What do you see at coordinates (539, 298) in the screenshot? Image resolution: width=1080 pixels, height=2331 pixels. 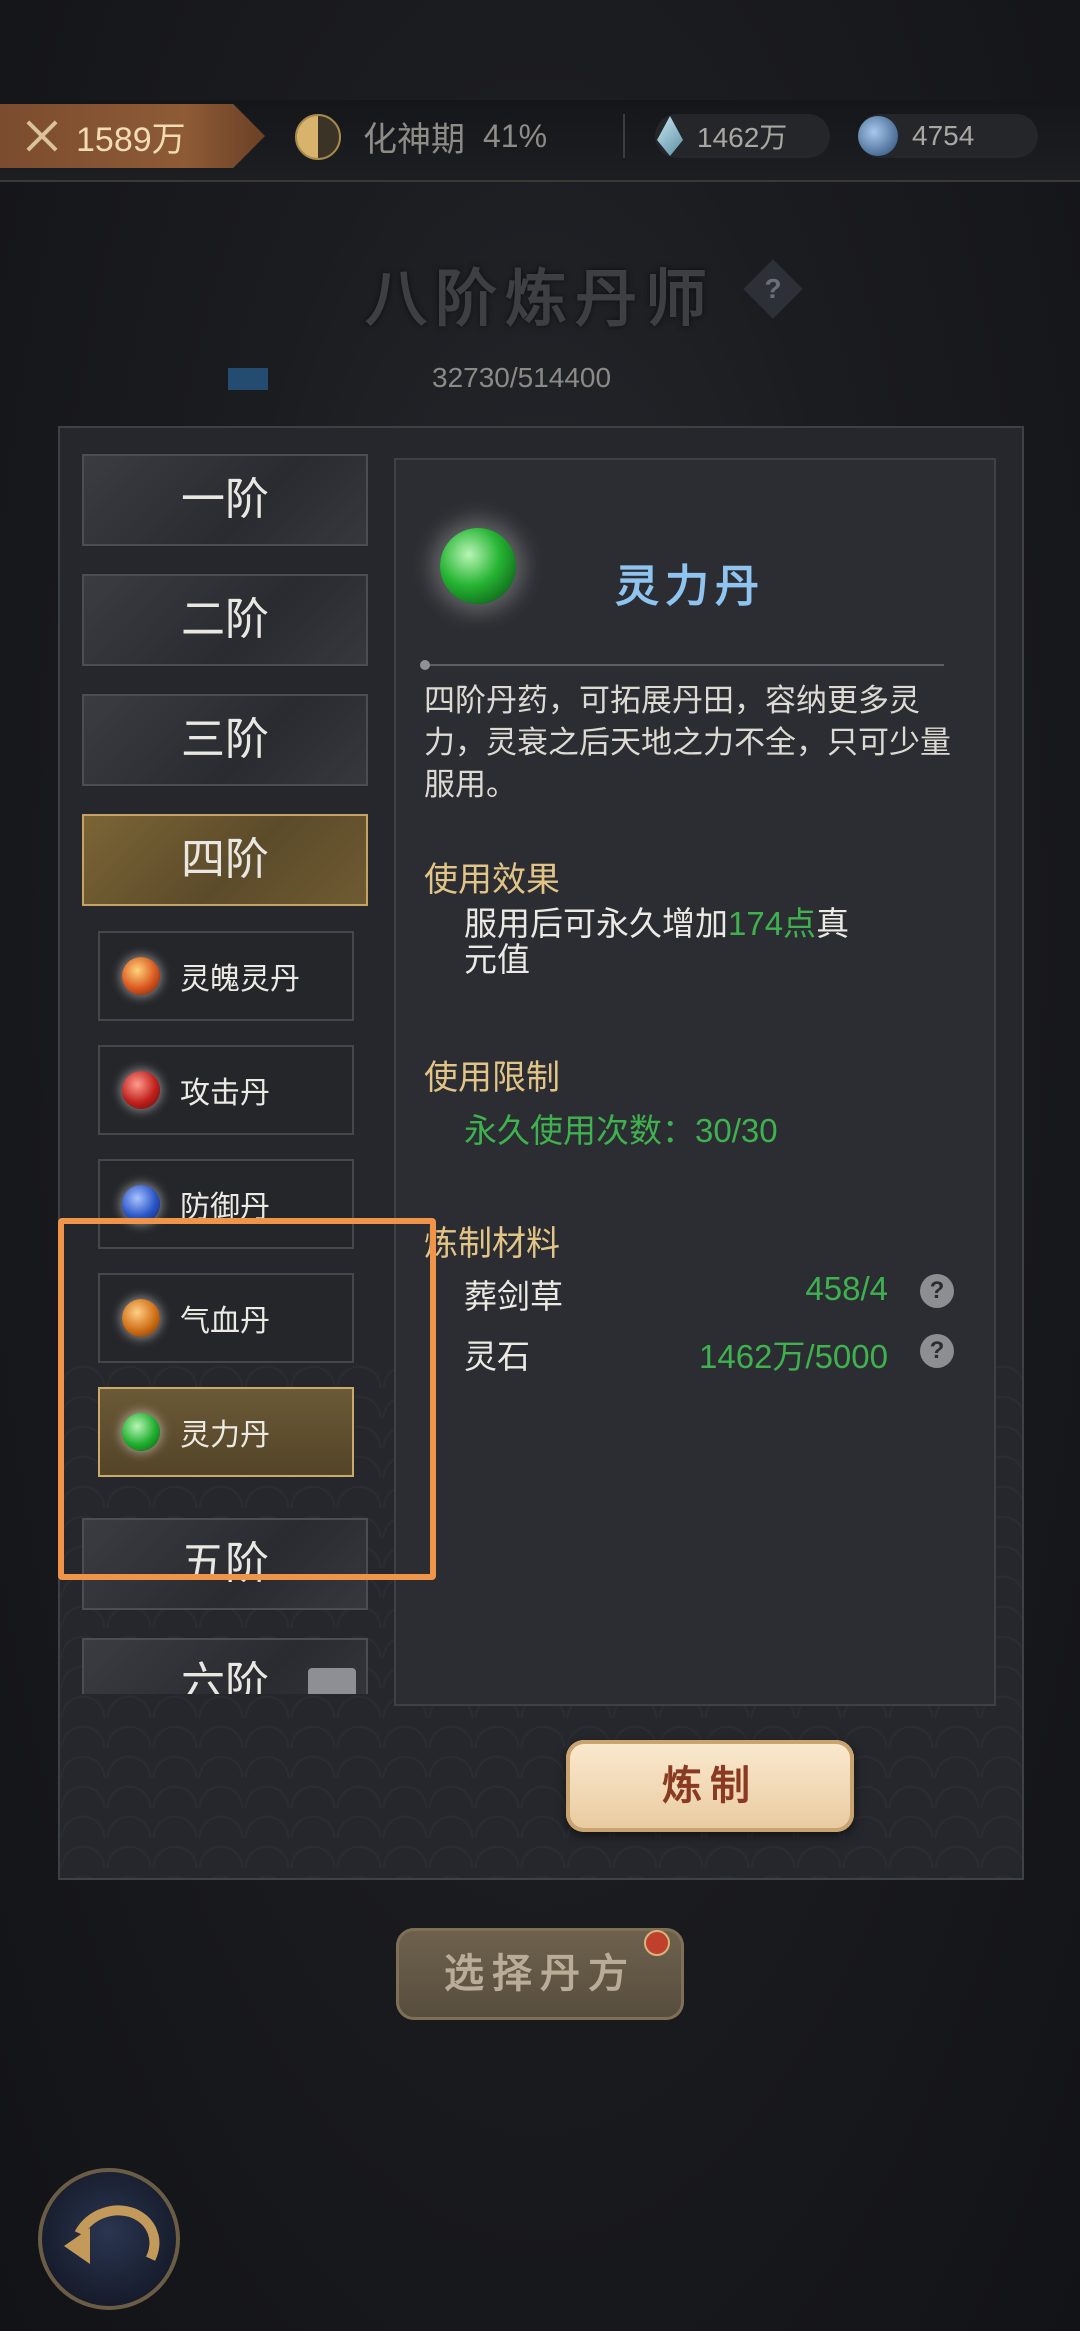 I see `page-title: 八阶炼丹师` at bounding box center [539, 298].